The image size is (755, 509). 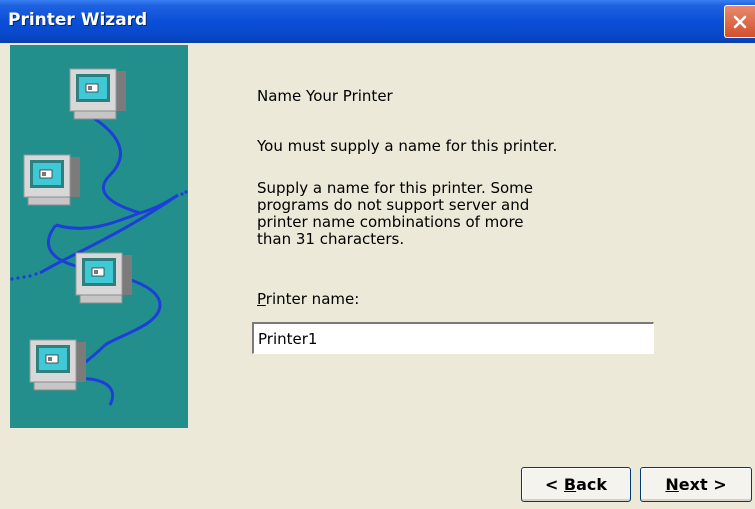 I want to click on description-line: than 31 characters., so click(x=331, y=239).